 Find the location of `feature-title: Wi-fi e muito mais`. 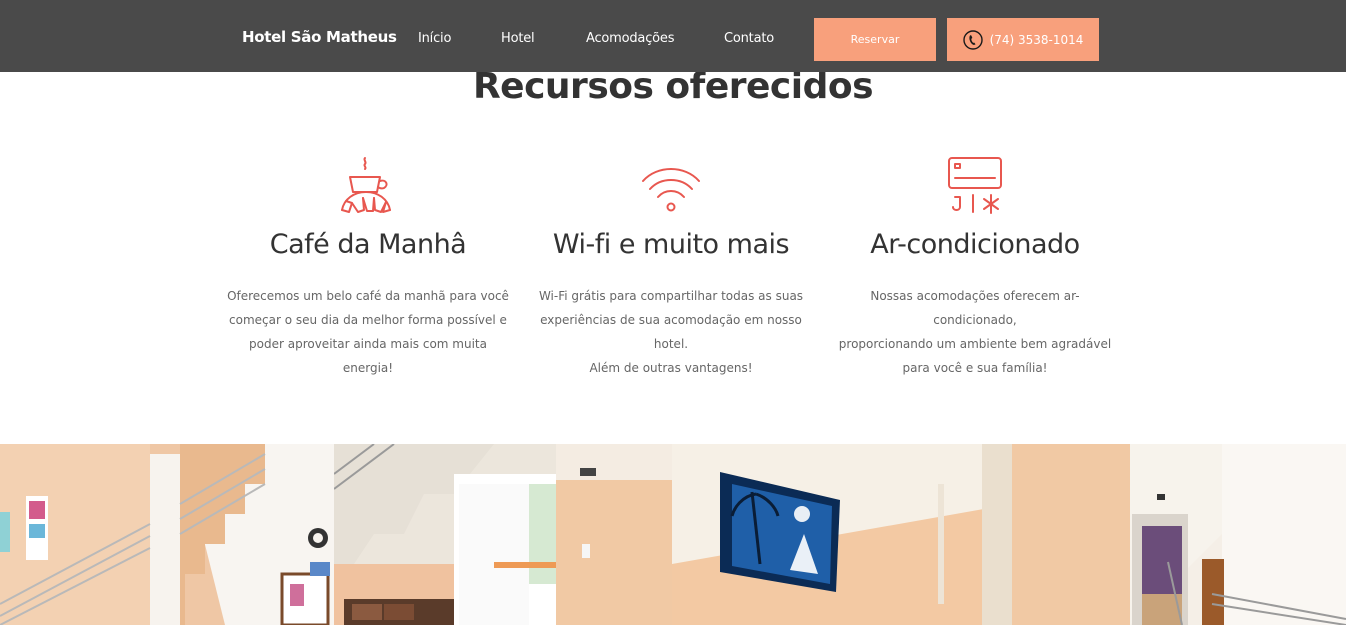

feature-title: Wi-fi e muito mais is located at coordinates (671, 244).